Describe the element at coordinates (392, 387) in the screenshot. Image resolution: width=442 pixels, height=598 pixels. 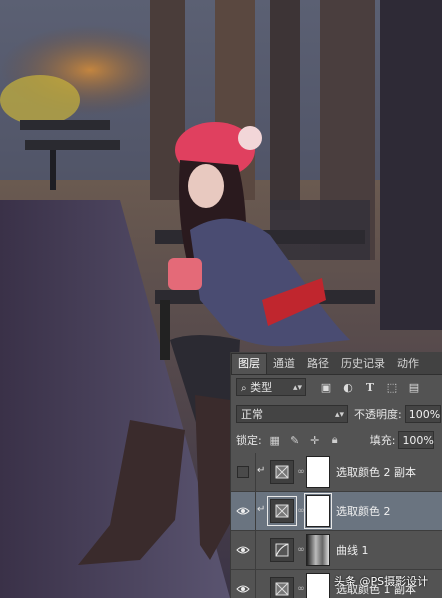
I see `shape-filter-icon: ⬚` at that location.